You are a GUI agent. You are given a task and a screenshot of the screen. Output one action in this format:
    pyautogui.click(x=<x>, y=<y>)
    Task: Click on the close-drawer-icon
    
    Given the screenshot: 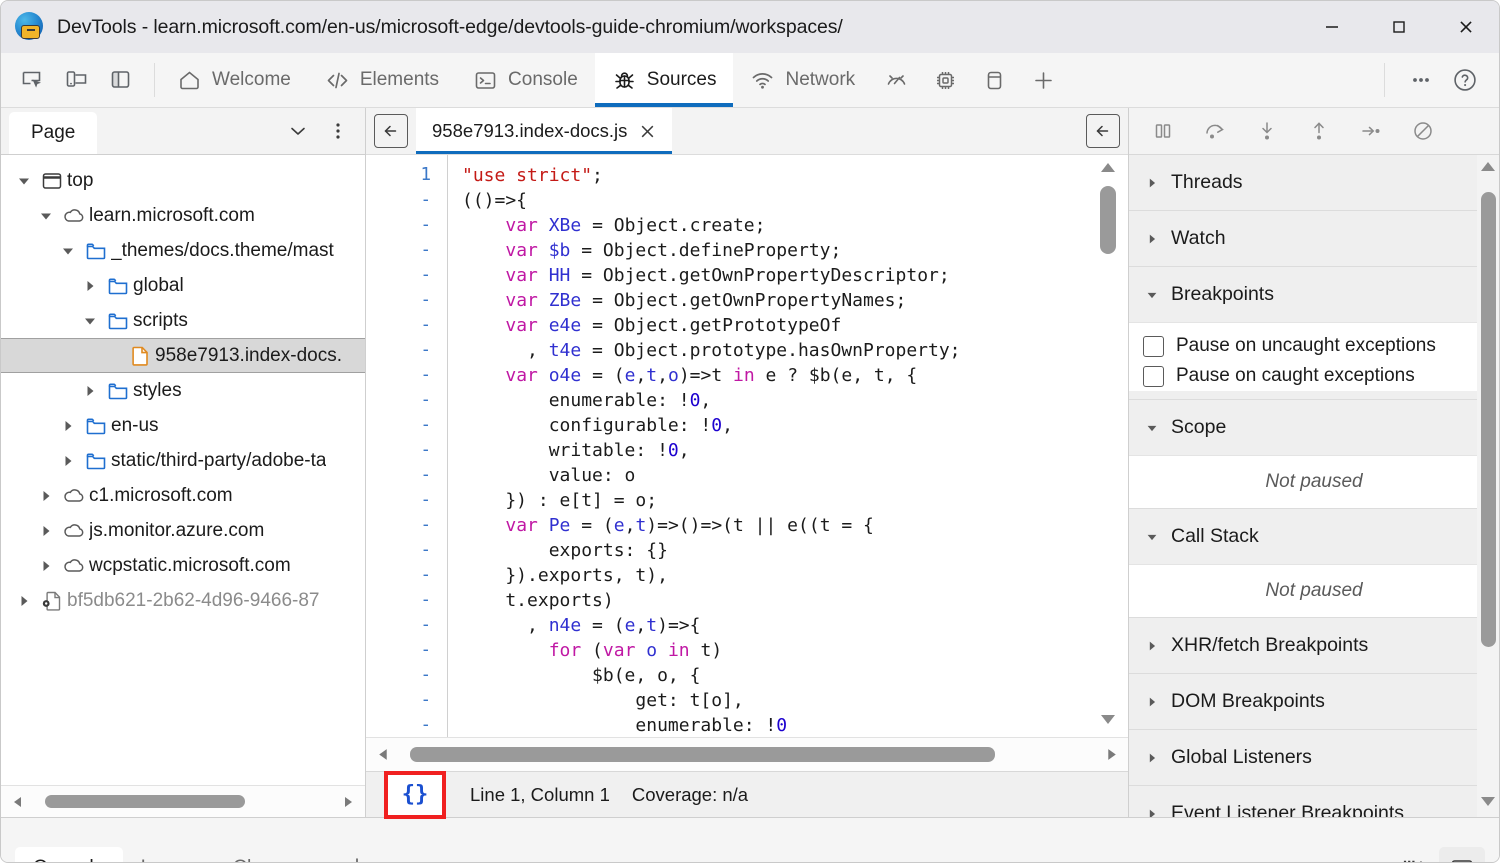 What is the action you would take?
    pyautogui.click(x=1462, y=854)
    